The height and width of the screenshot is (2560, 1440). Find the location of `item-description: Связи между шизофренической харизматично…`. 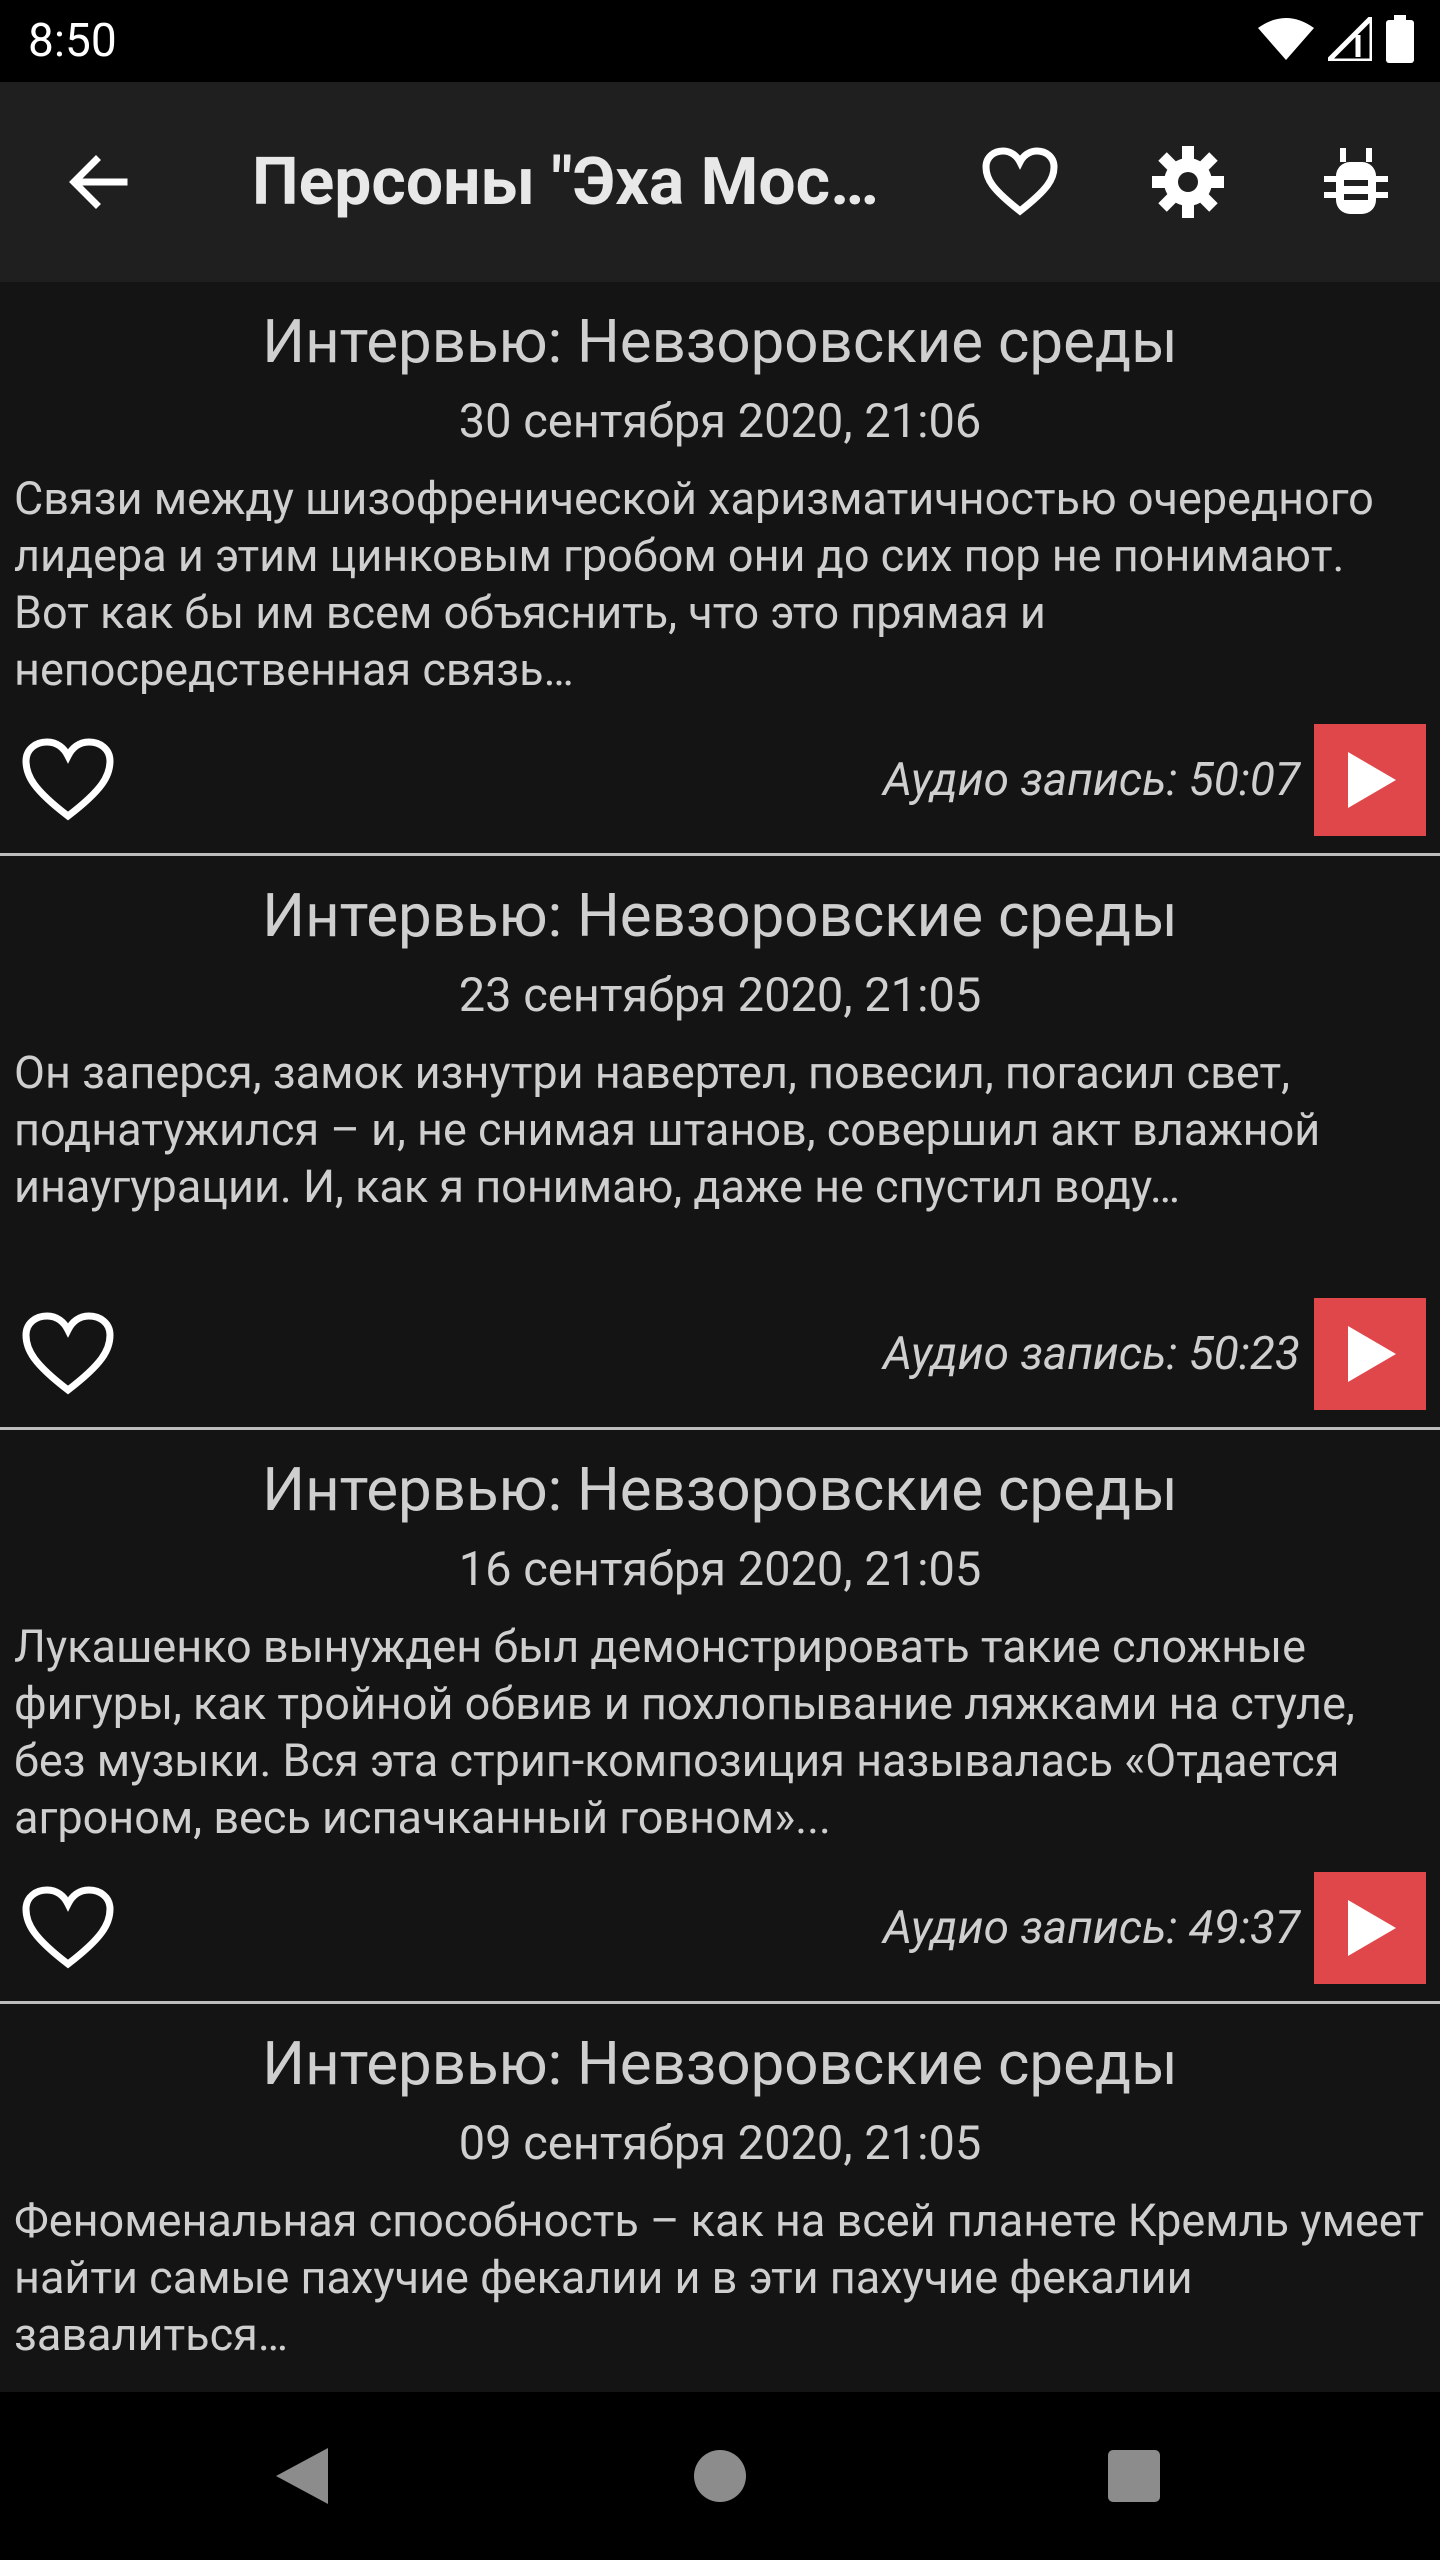

item-description: Связи между шизофренической харизматично… is located at coordinates (694, 584).